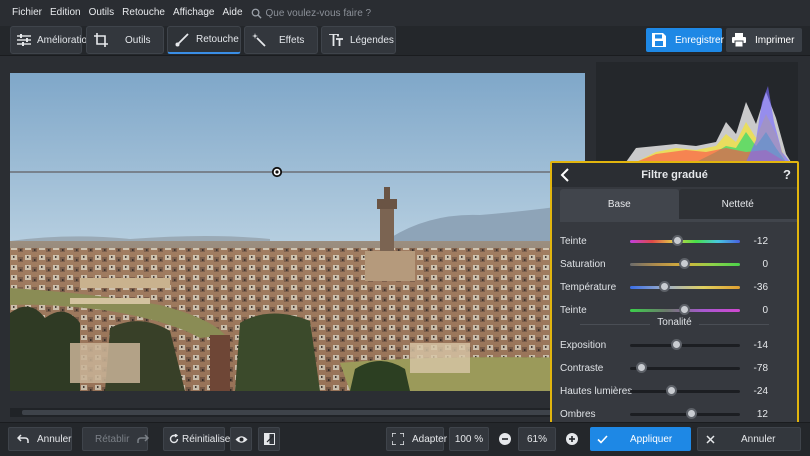 The height and width of the screenshot is (456, 810). Describe the element at coordinates (194, 13) in the screenshot. I see `menu-affichage: Affichage` at that location.